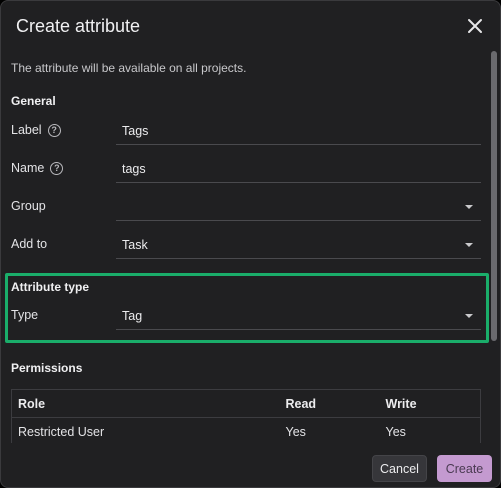  I want to click on name-input-value: tags, so click(134, 169).